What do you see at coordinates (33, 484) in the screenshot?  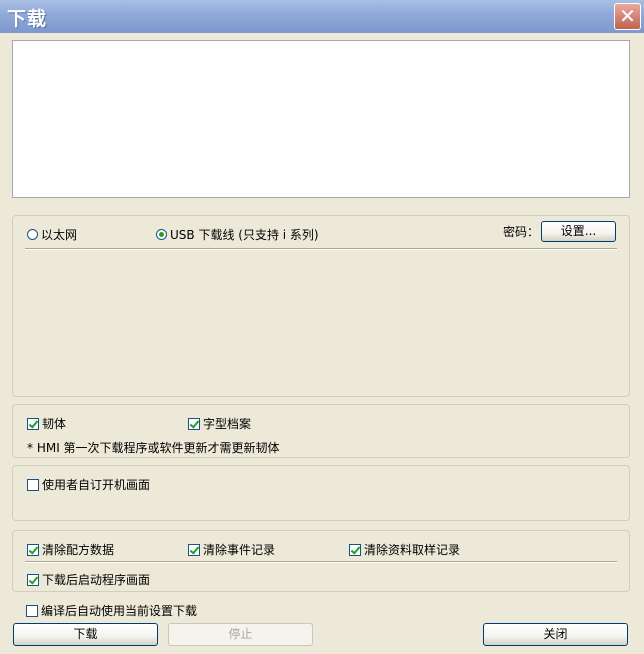 I see `custom-boot-checkbox-box` at bounding box center [33, 484].